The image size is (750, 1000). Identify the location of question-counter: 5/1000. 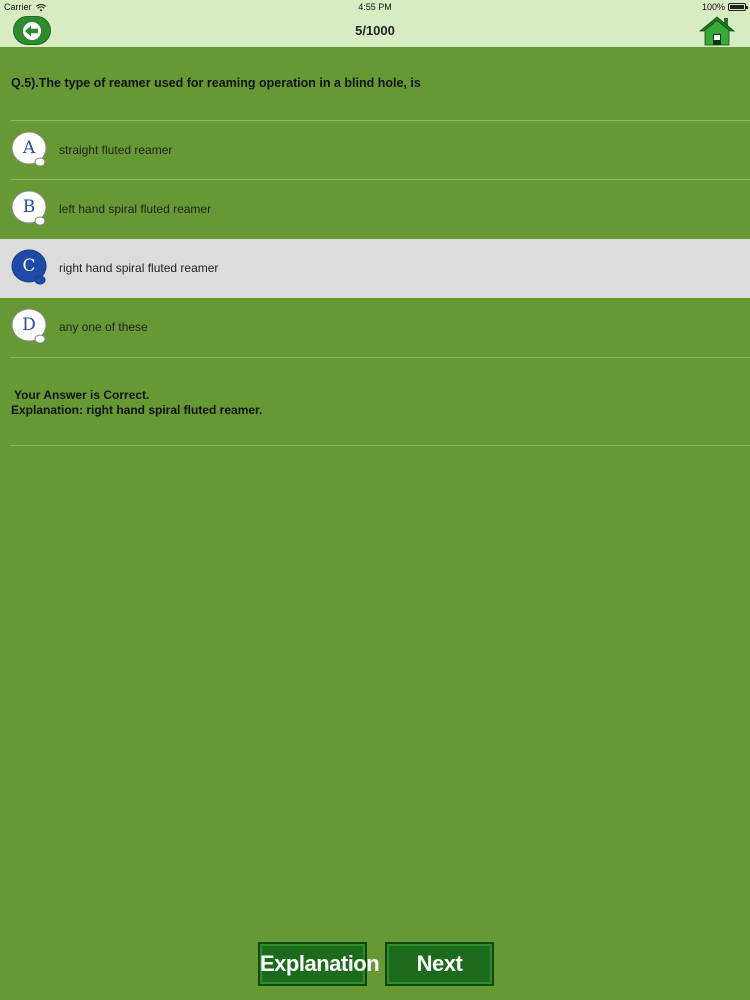
(375, 30).